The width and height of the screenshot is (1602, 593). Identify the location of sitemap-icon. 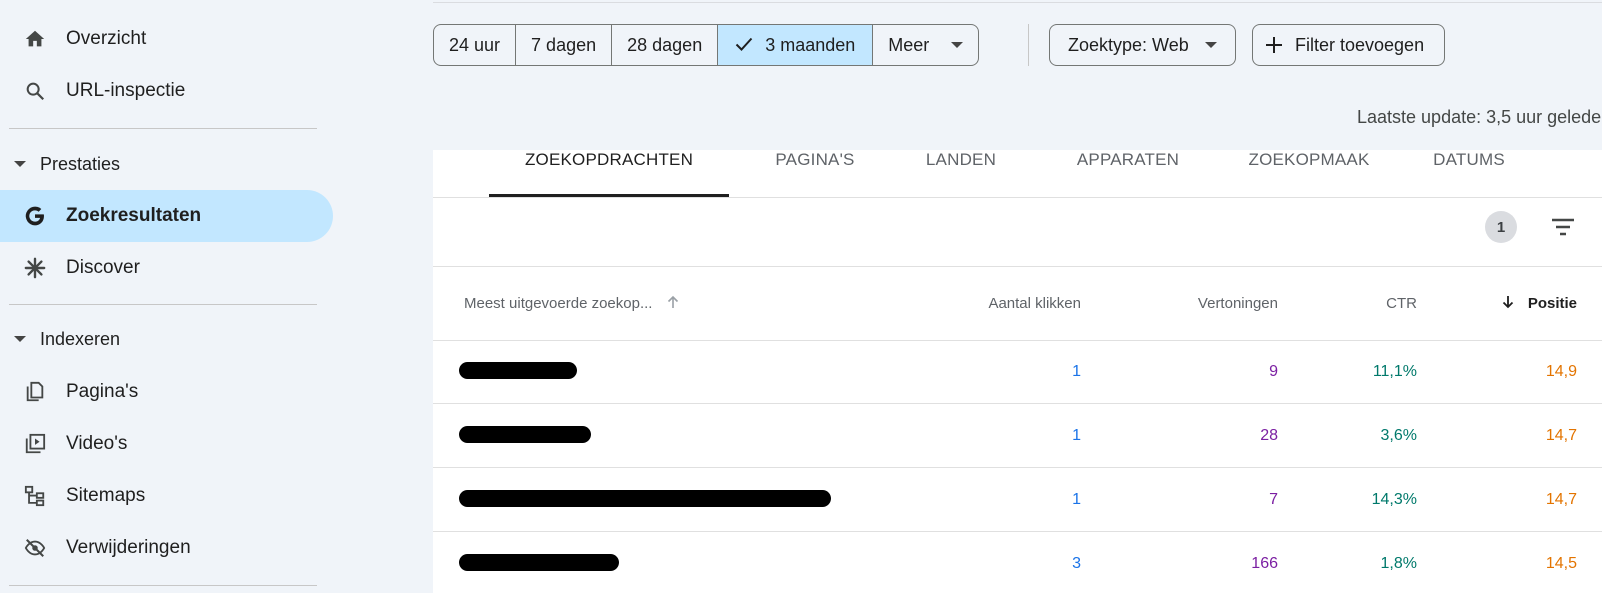
(35, 496).